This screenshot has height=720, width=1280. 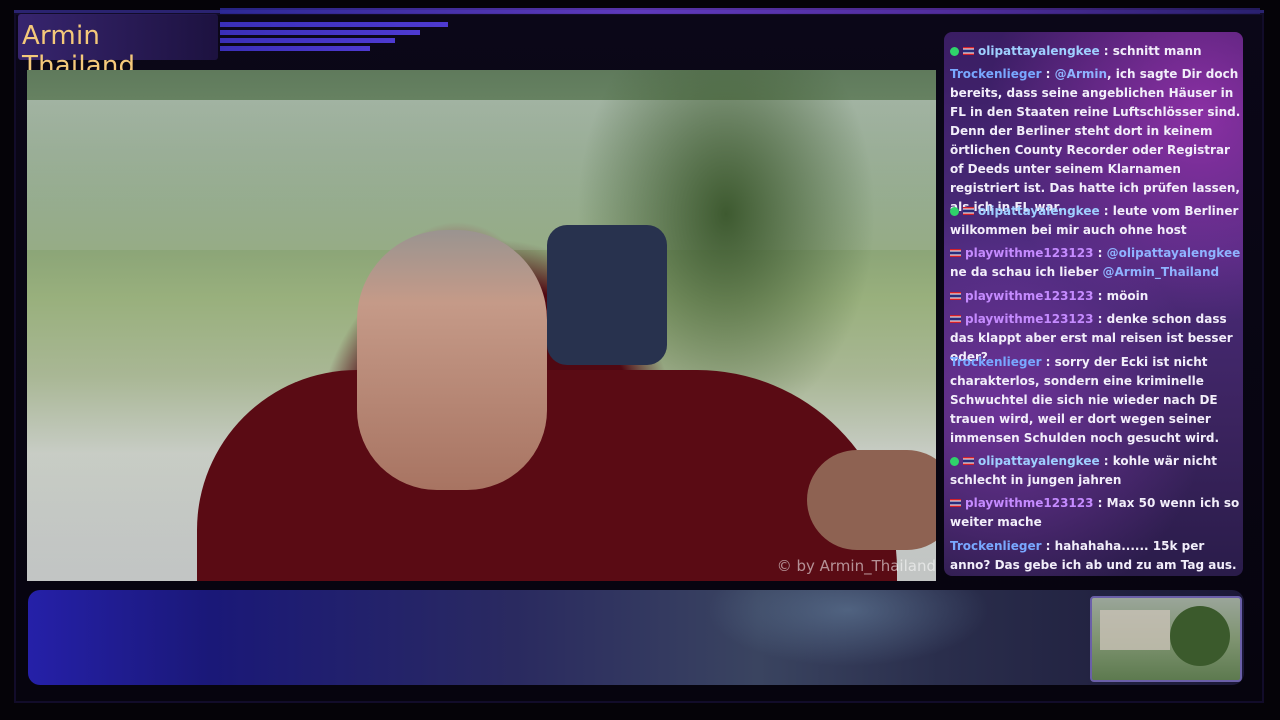 I want to click on bottom-banner, so click(x=636, y=637).